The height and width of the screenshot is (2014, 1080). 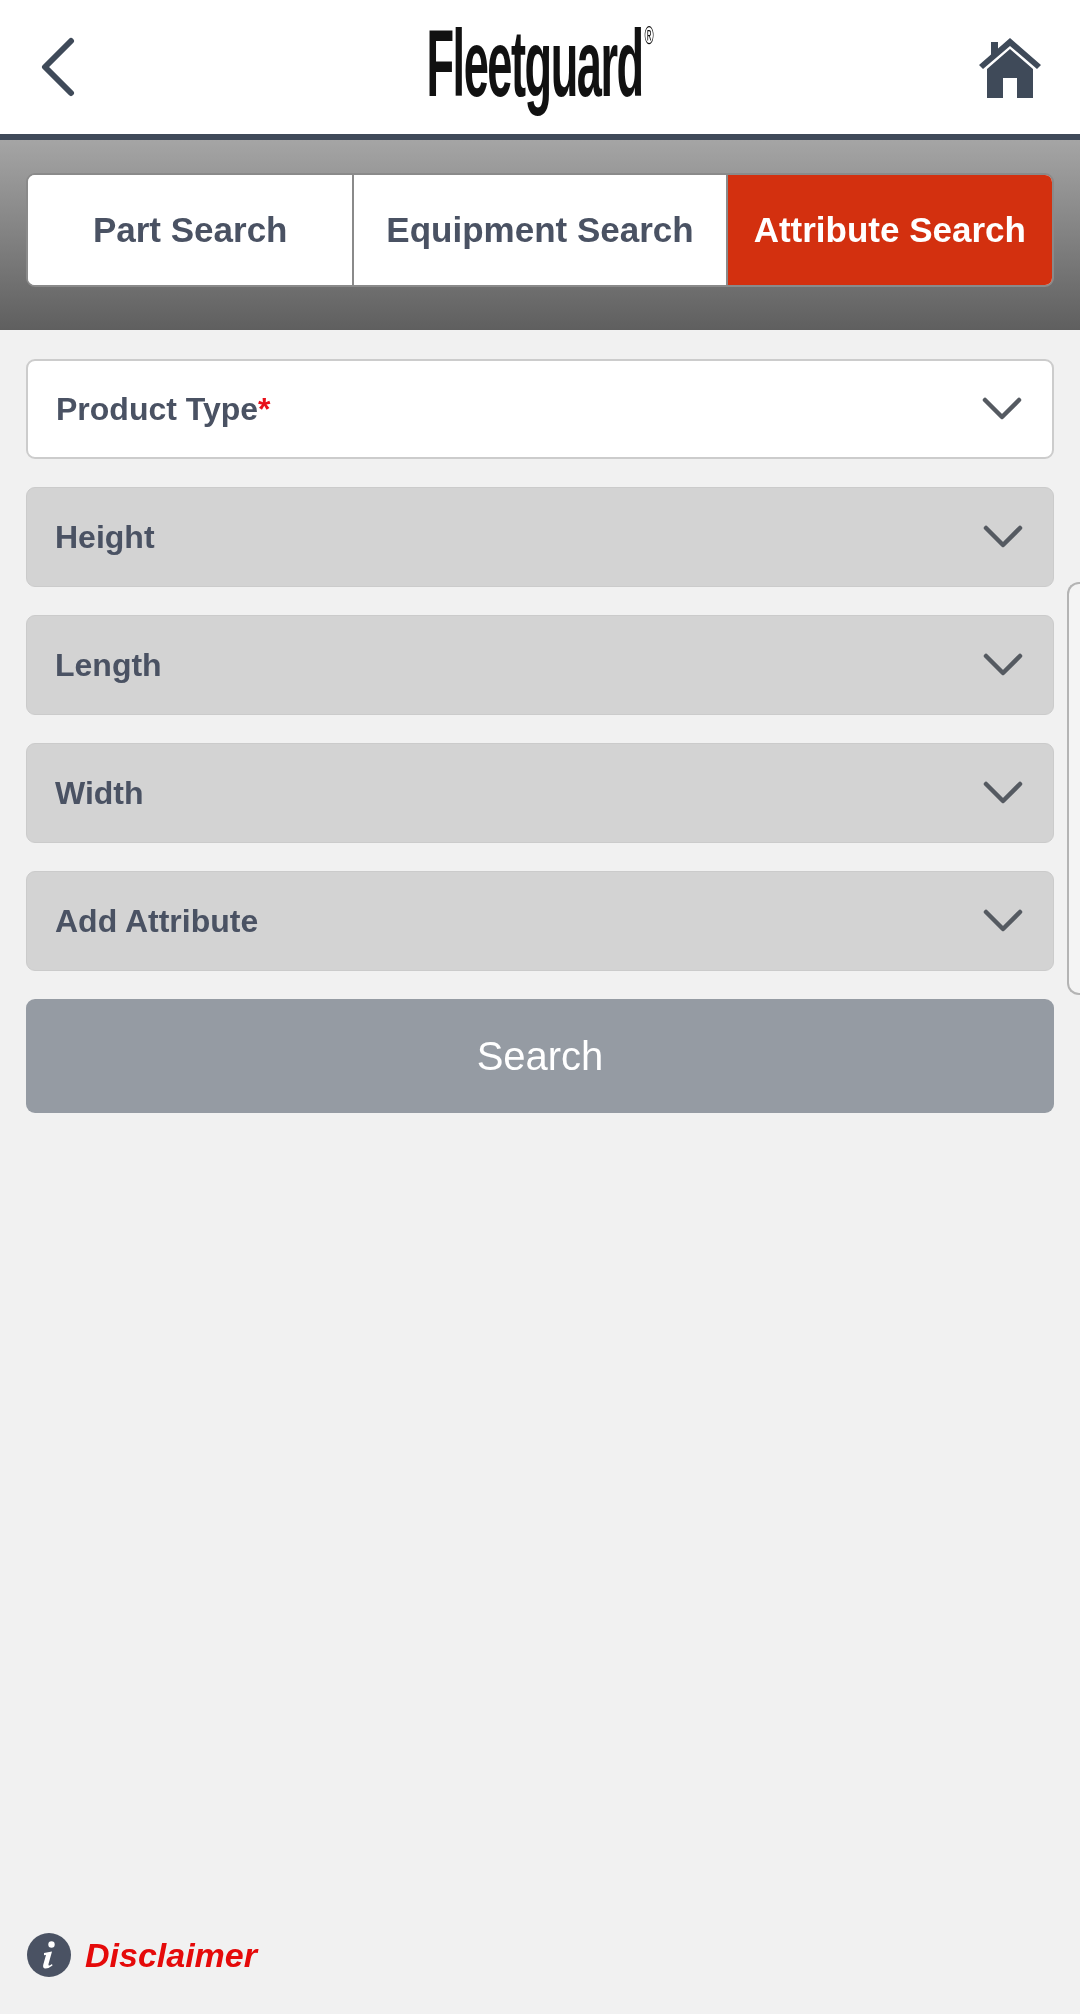 What do you see at coordinates (58, 67) in the screenshot?
I see `back-icon` at bounding box center [58, 67].